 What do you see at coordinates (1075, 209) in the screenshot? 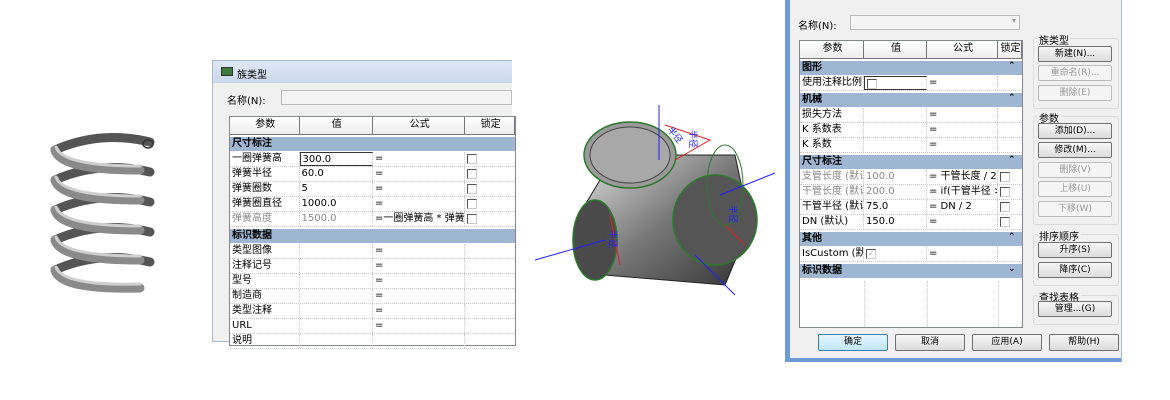
I see `parameters-button-4: 下移(W)` at bounding box center [1075, 209].